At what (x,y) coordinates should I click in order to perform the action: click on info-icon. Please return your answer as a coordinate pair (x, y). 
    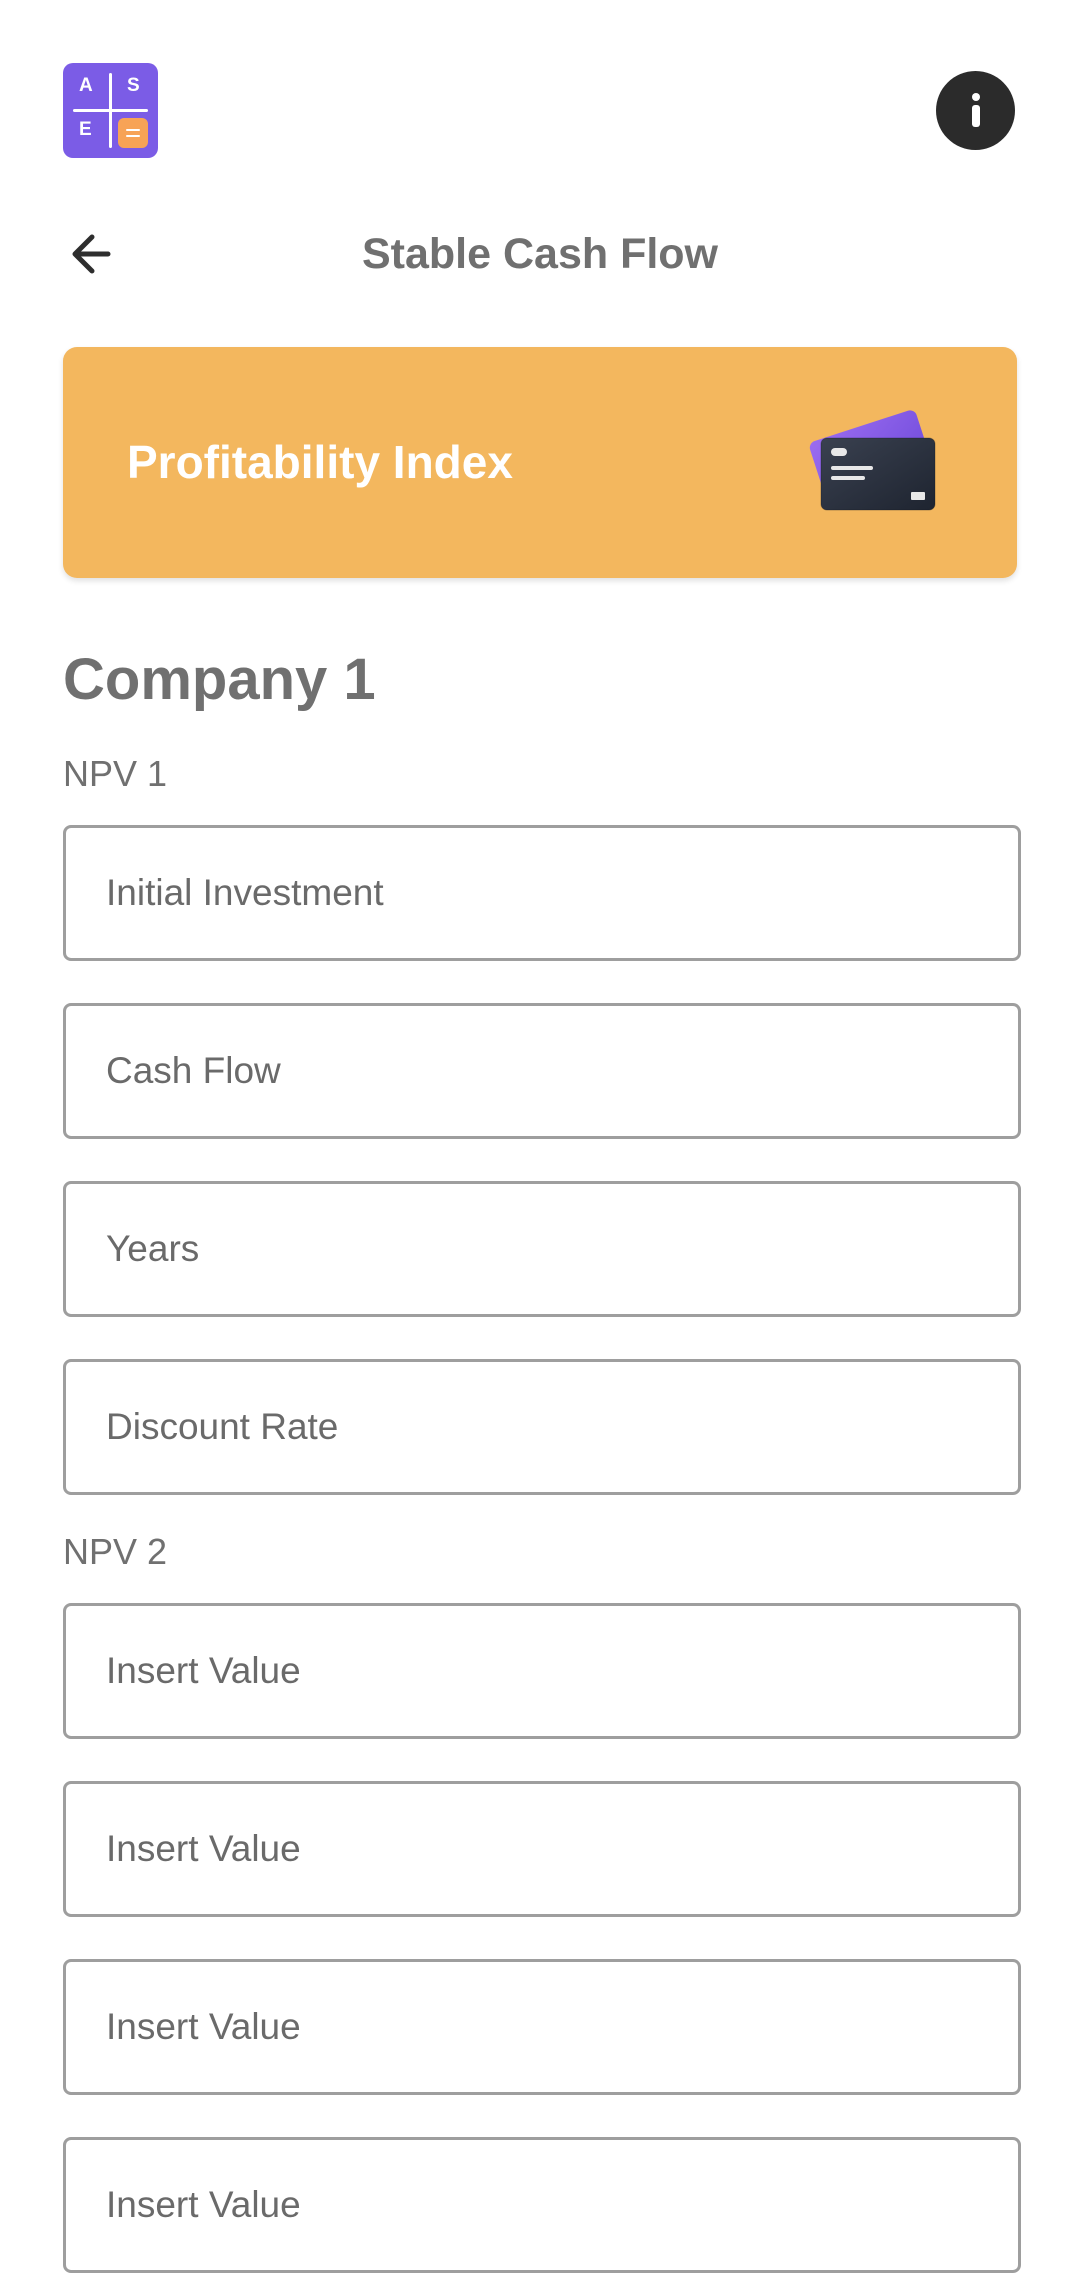
    Looking at the image, I should click on (975, 110).